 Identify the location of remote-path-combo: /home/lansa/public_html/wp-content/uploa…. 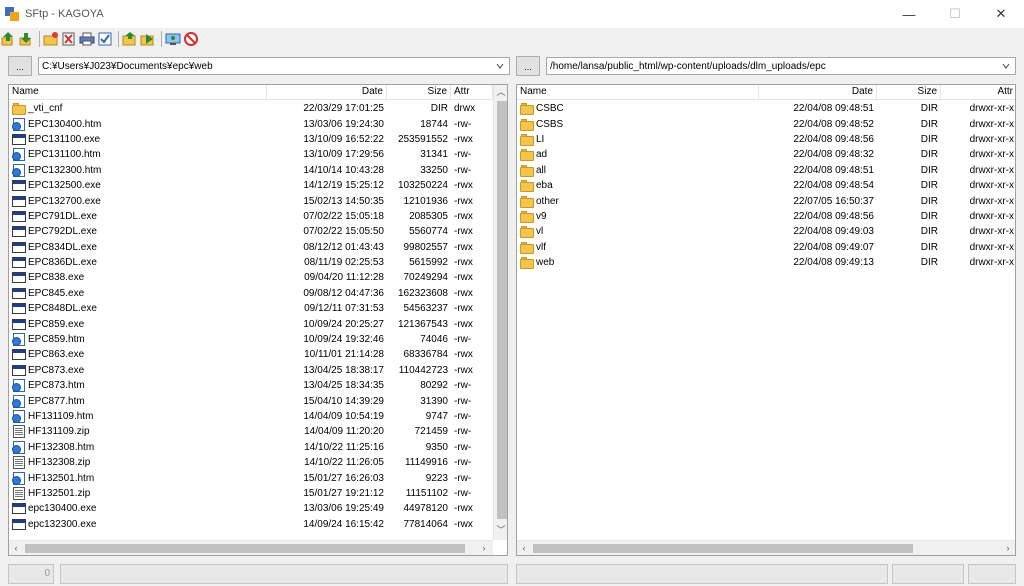
(781, 66).